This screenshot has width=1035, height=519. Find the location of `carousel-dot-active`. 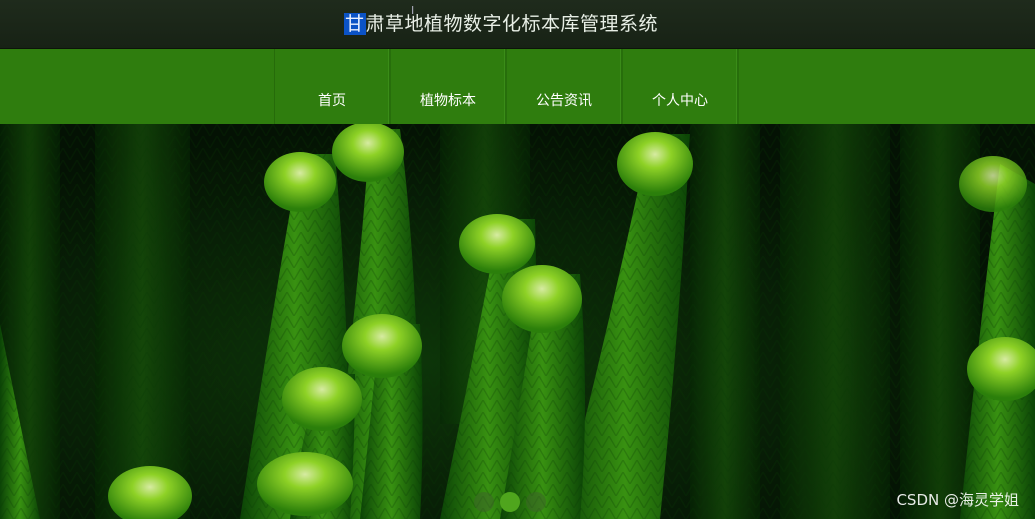

carousel-dot-active is located at coordinates (510, 502).